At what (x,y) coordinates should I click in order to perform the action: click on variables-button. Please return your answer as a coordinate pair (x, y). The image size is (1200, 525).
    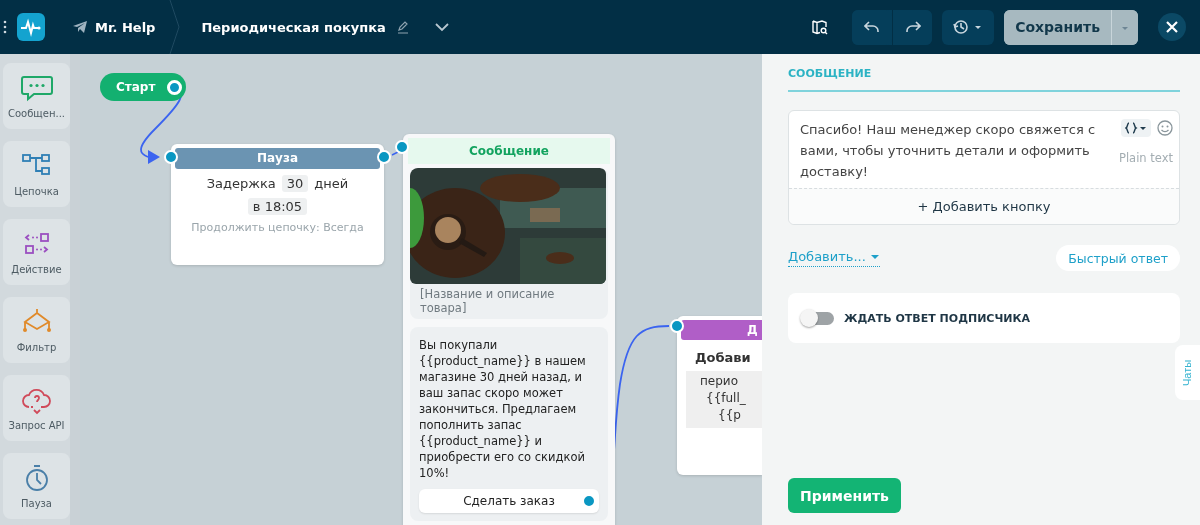
    Looking at the image, I should click on (1136, 128).